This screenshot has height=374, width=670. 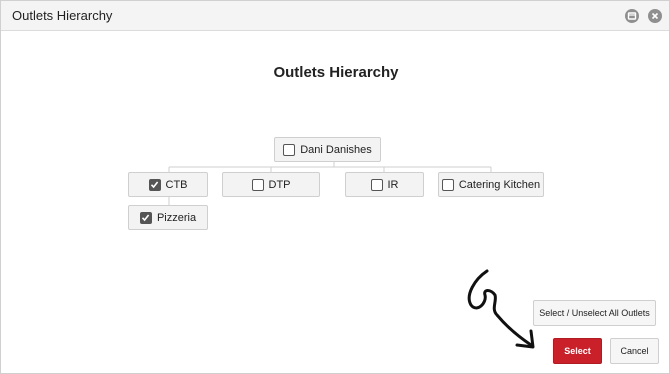 What do you see at coordinates (393, 184) in the screenshot?
I see `outlet-label: IR` at bounding box center [393, 184].